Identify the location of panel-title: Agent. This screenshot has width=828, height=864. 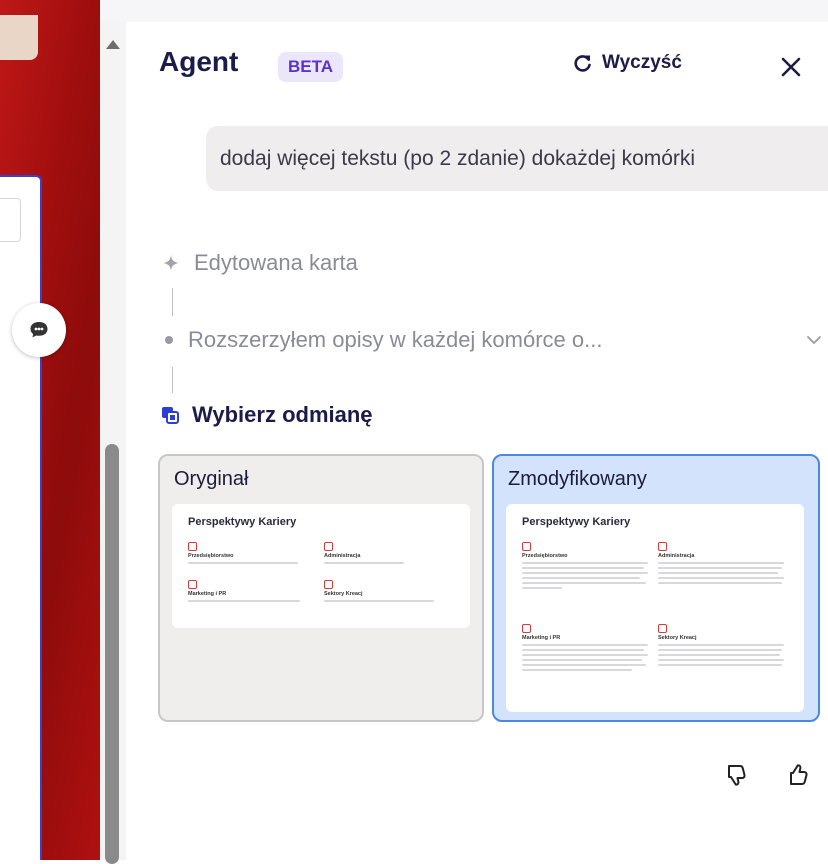
(199, 61).